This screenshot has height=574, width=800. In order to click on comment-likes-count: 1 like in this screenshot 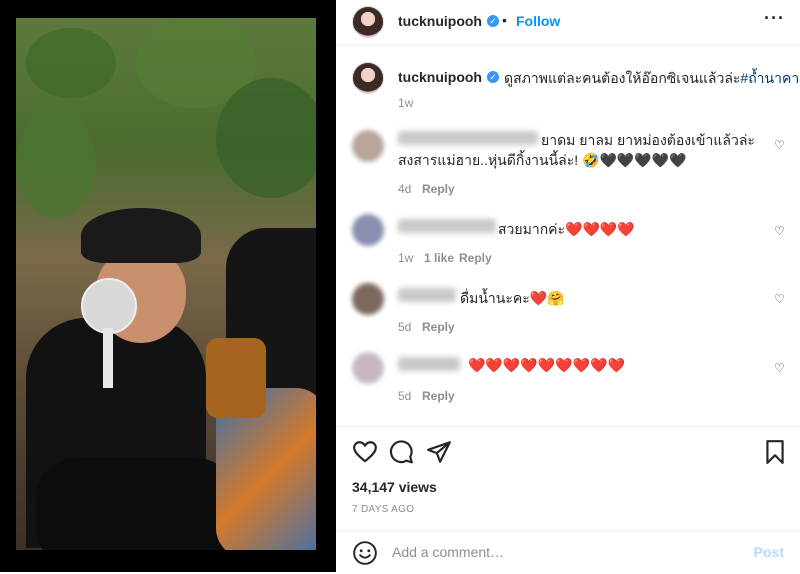, I will do `click(439, 258)`.